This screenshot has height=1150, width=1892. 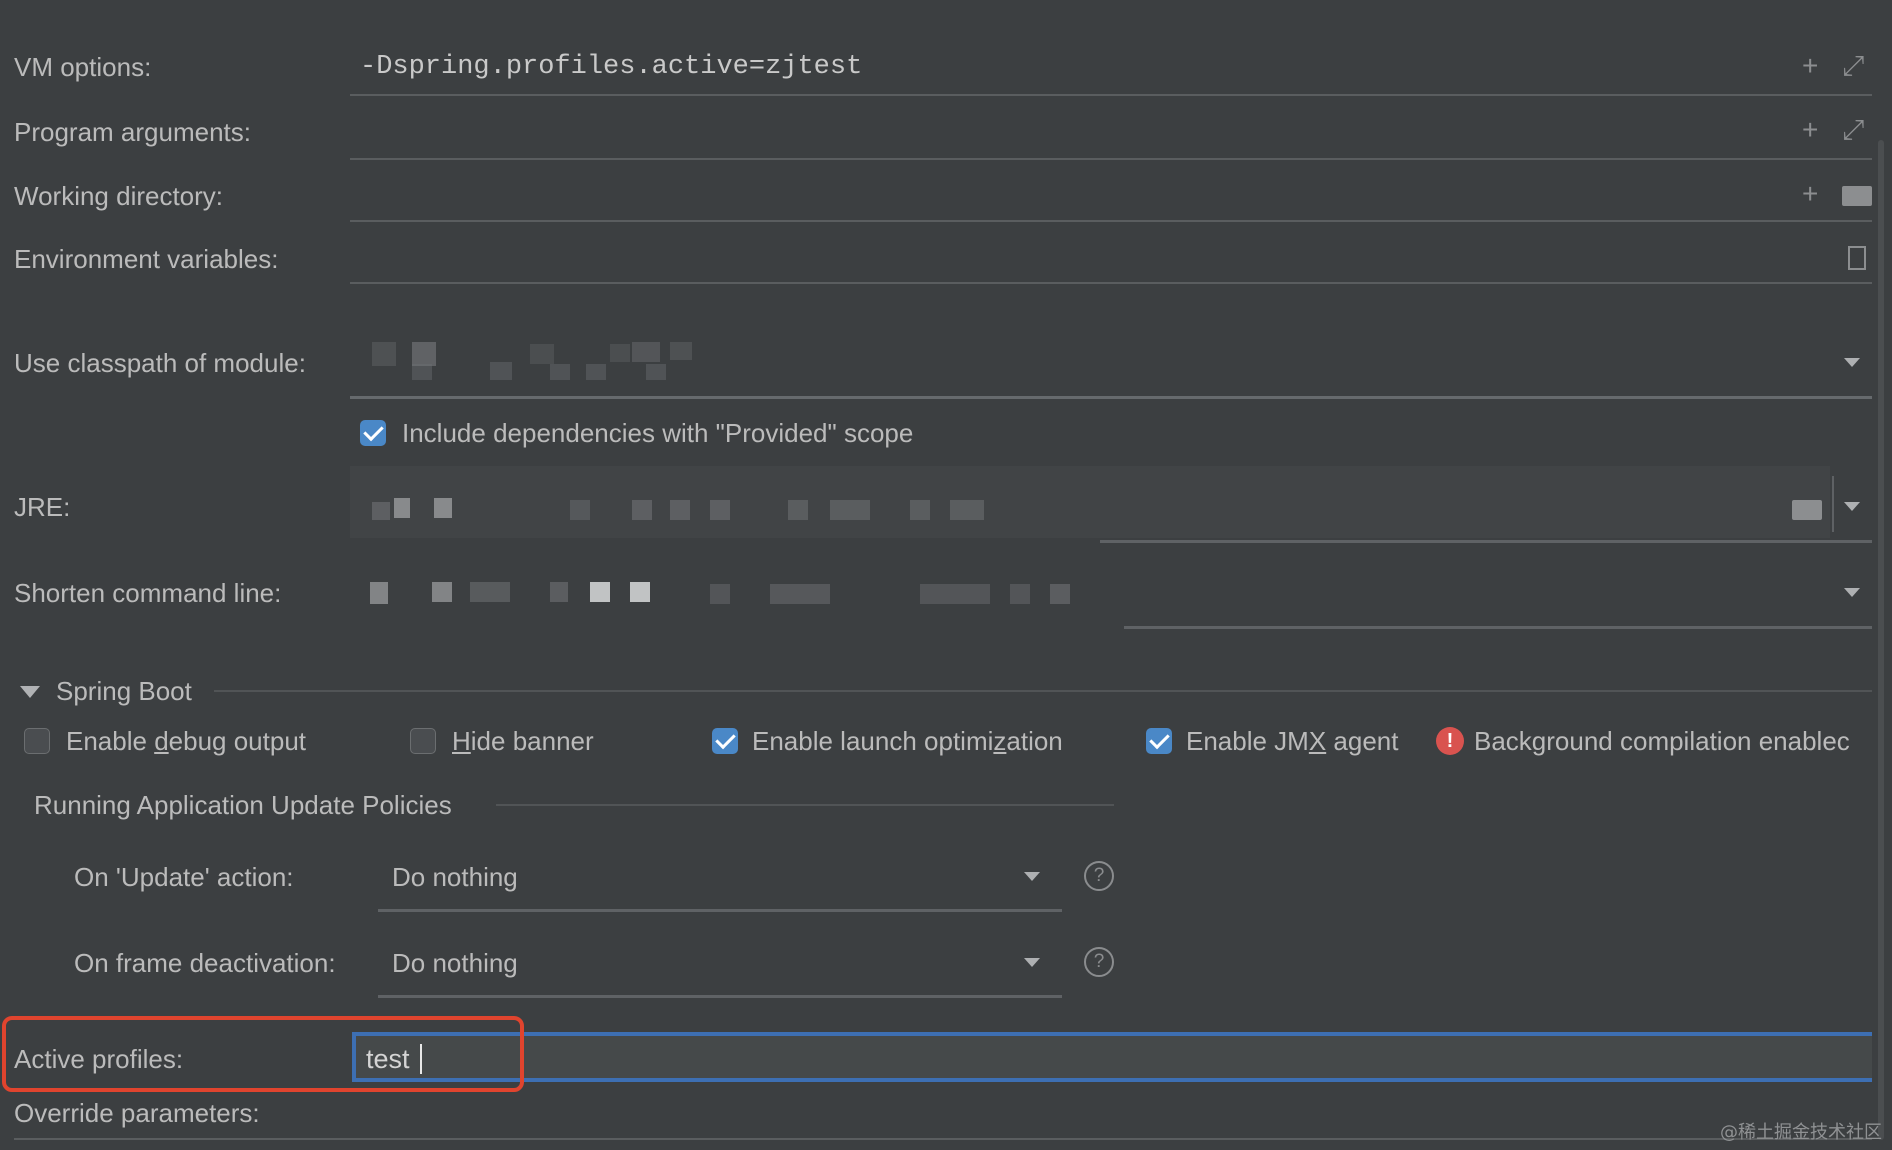 I want to click on enable-debug-output-checkbox, so click(x=37, y=741).